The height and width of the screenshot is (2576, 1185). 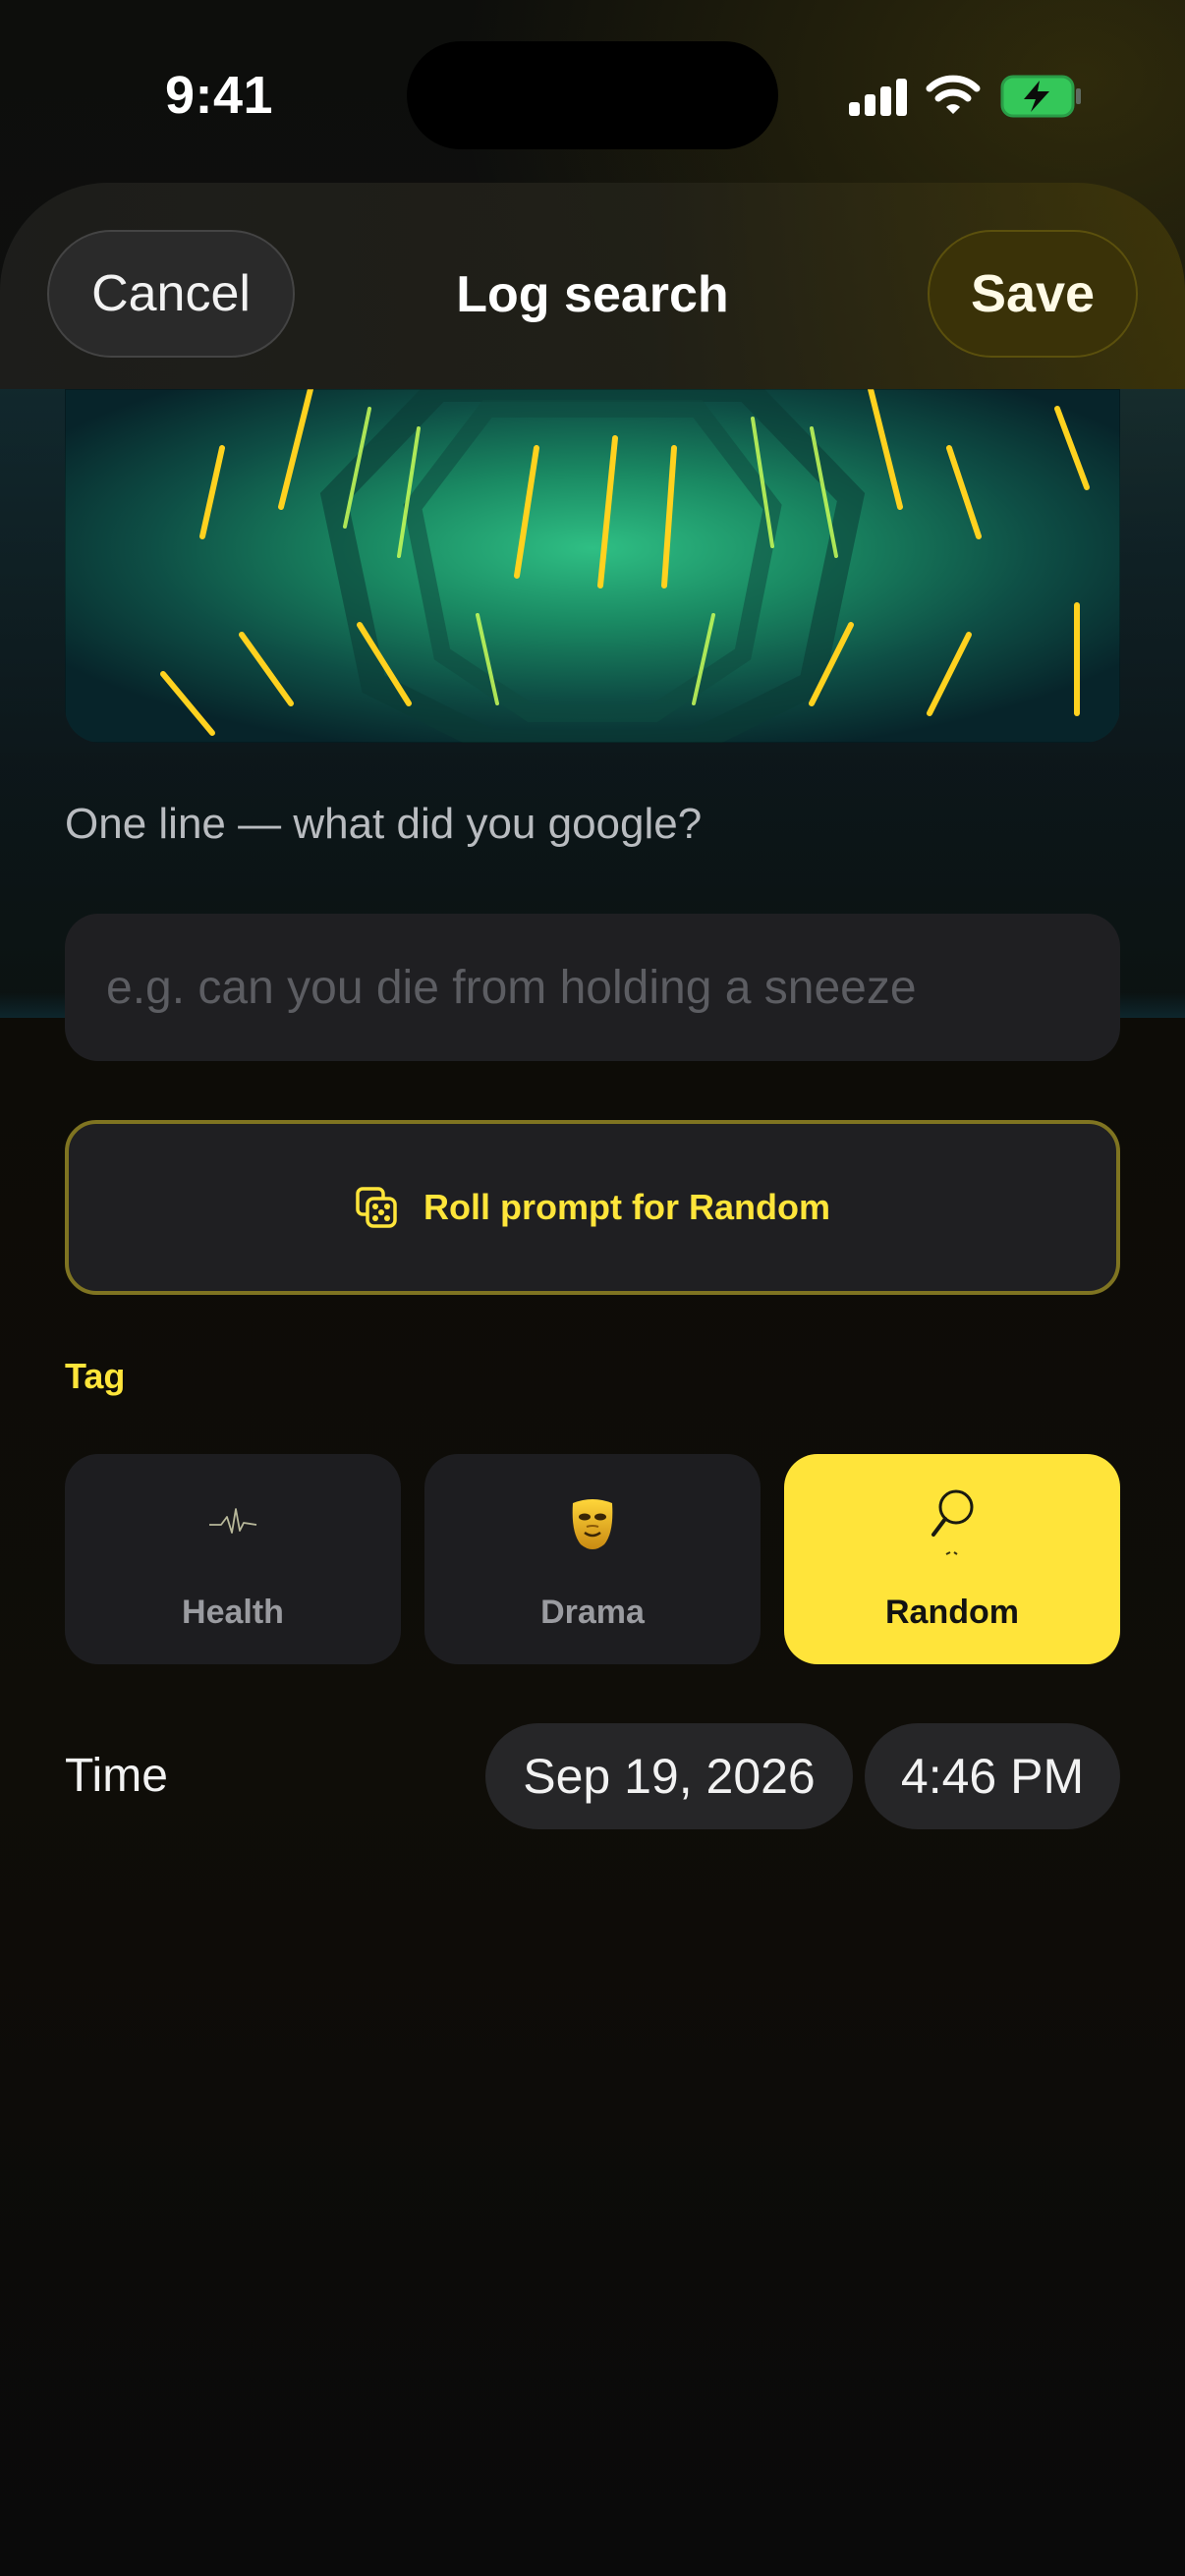 What do you see at coordinates (233, 1612) in the screenshot?
I see `tag-label-health: Health` at bounding box center [233, 1612].